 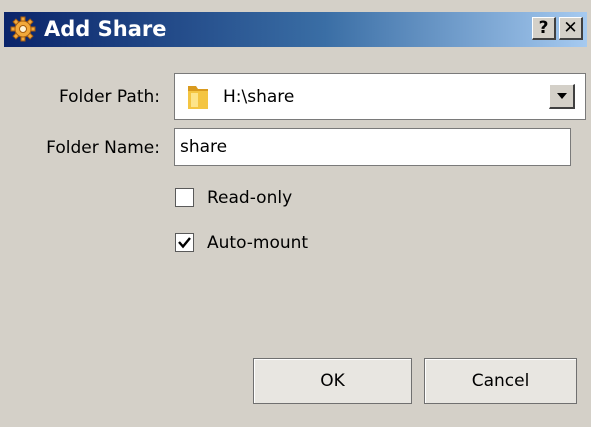 I want to click on read-only-checkbox, so click(x=184, y=197).